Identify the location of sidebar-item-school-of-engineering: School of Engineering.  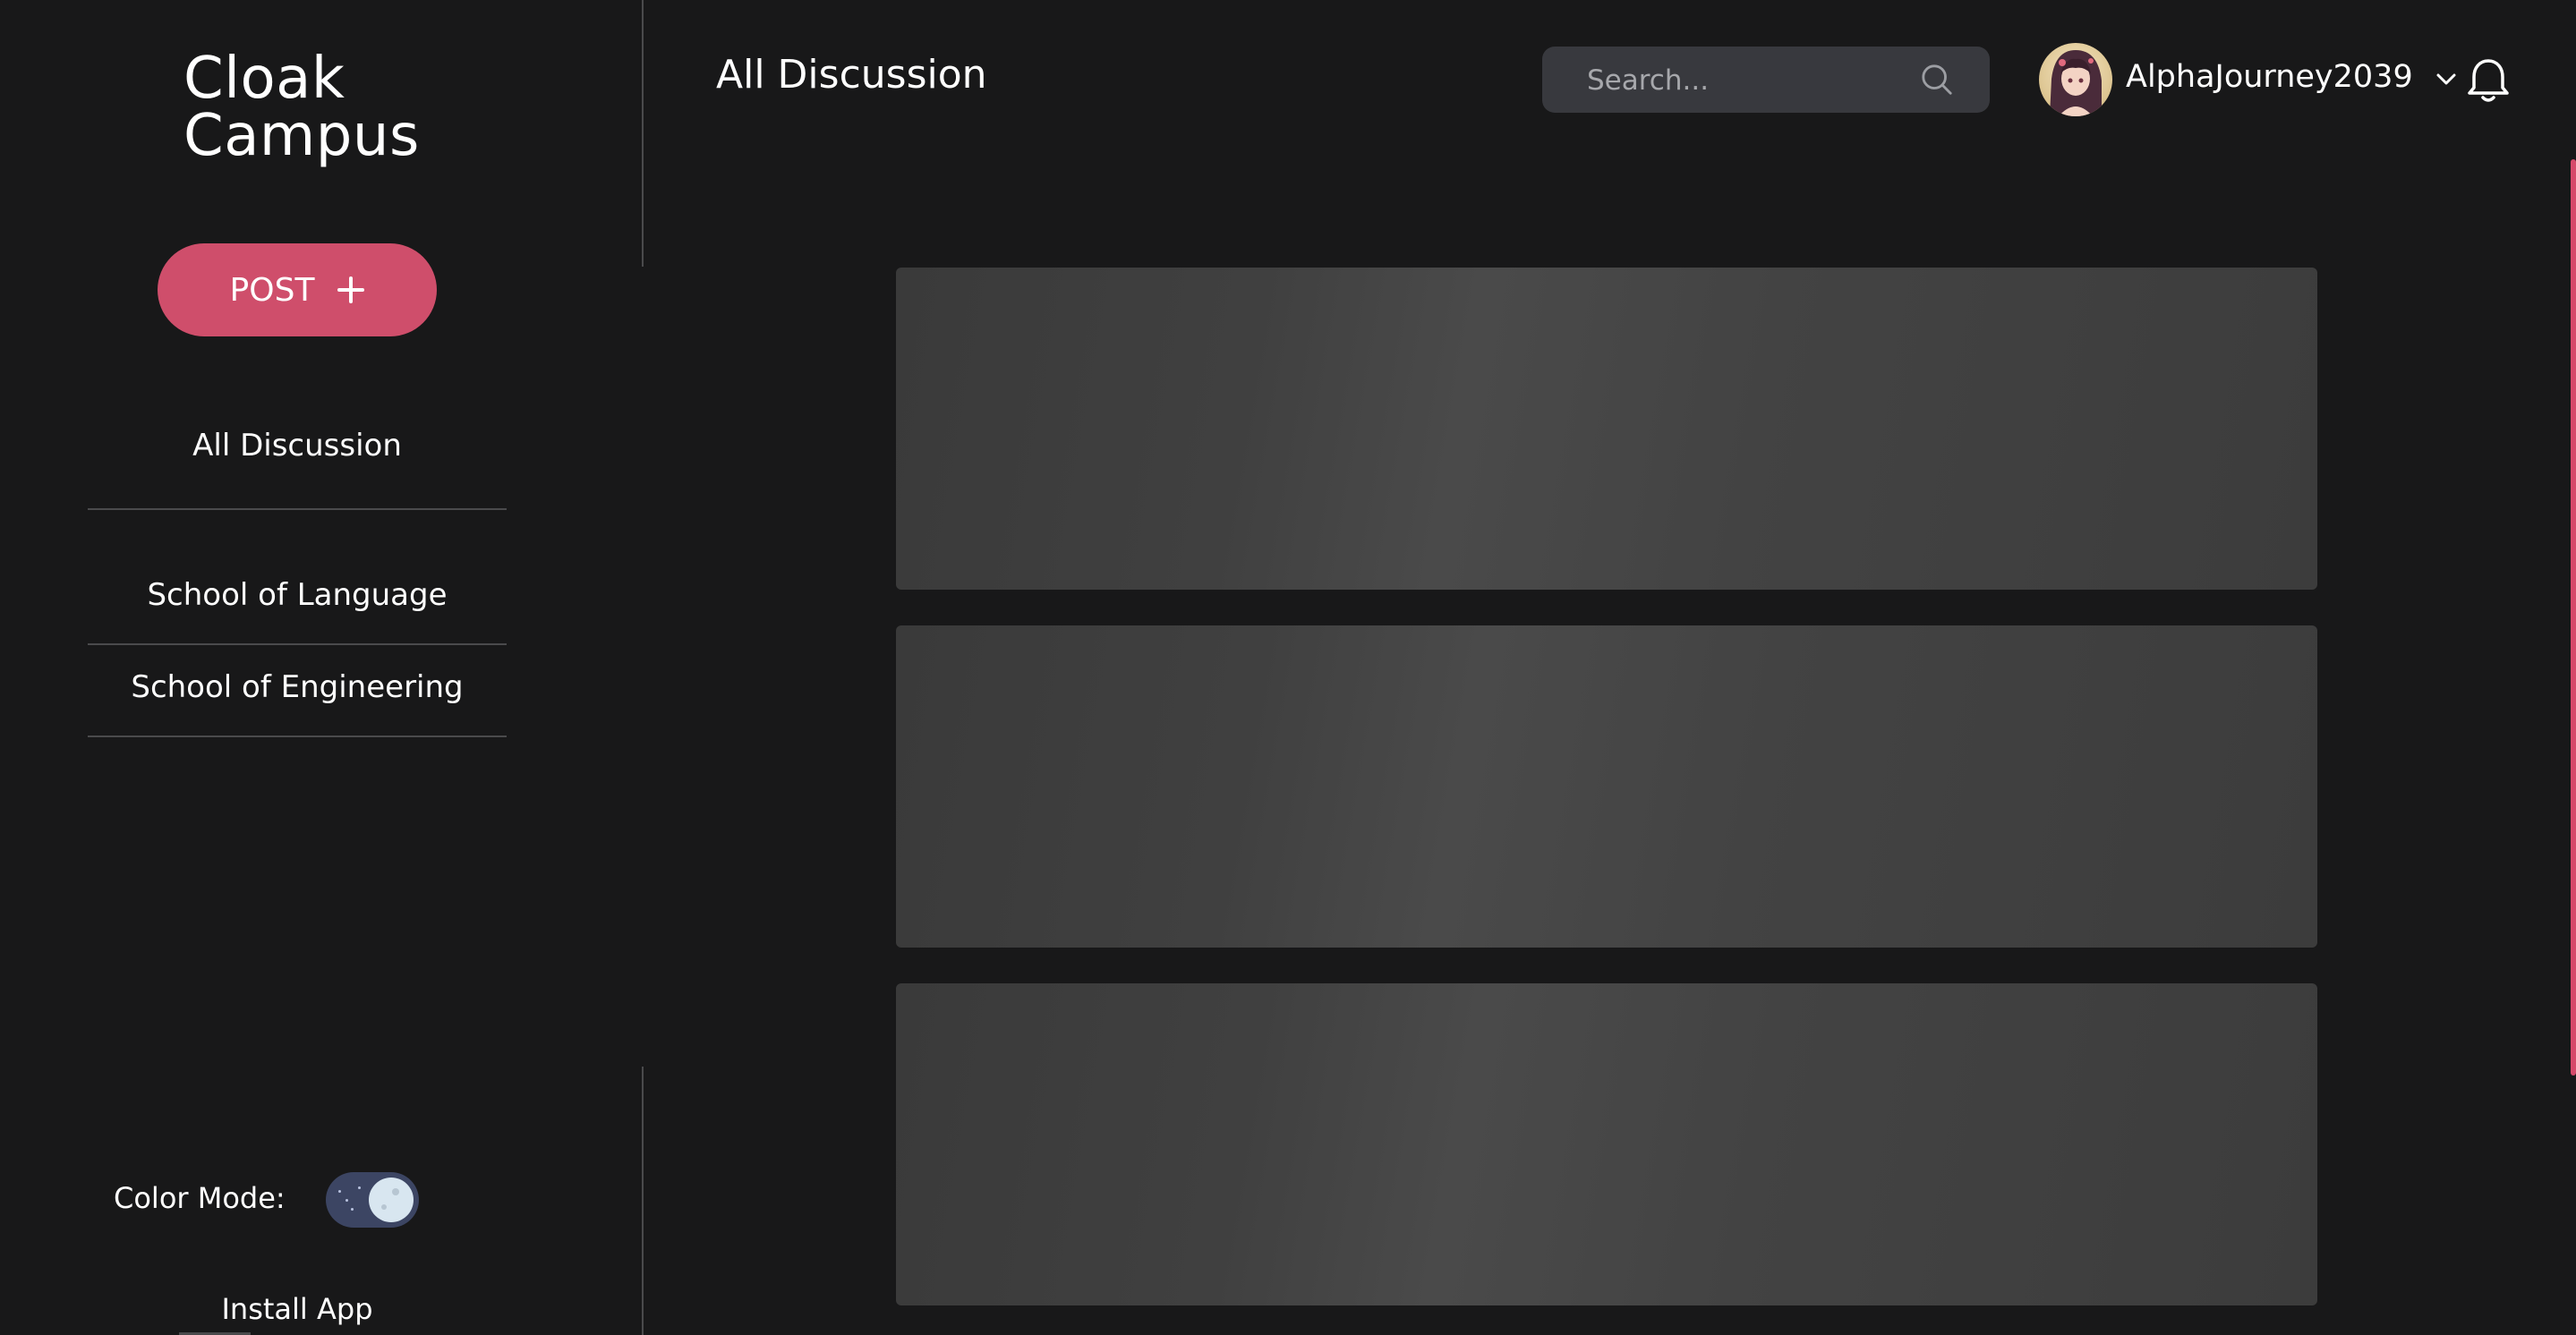
(297, 687).